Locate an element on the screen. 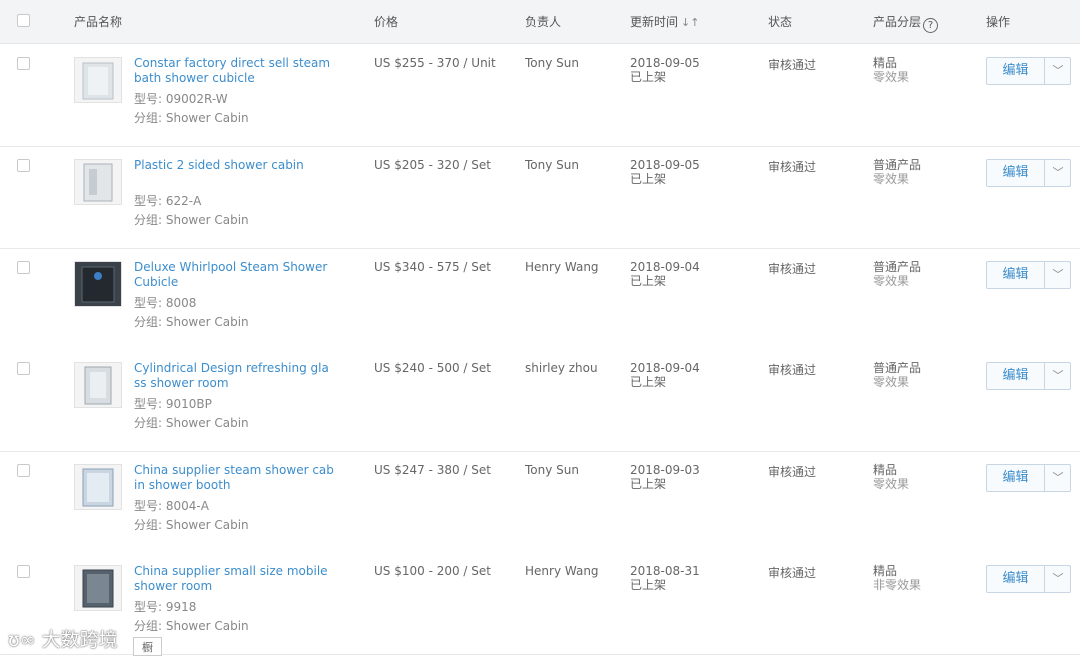 This screenshot has width=1080, height=658. product-model: 型号: 9918 is located at coordinates (165, 607).